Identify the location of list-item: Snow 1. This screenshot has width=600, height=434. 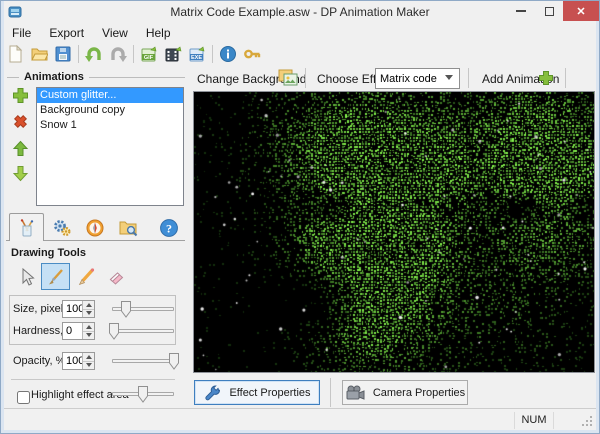
(110, 125).